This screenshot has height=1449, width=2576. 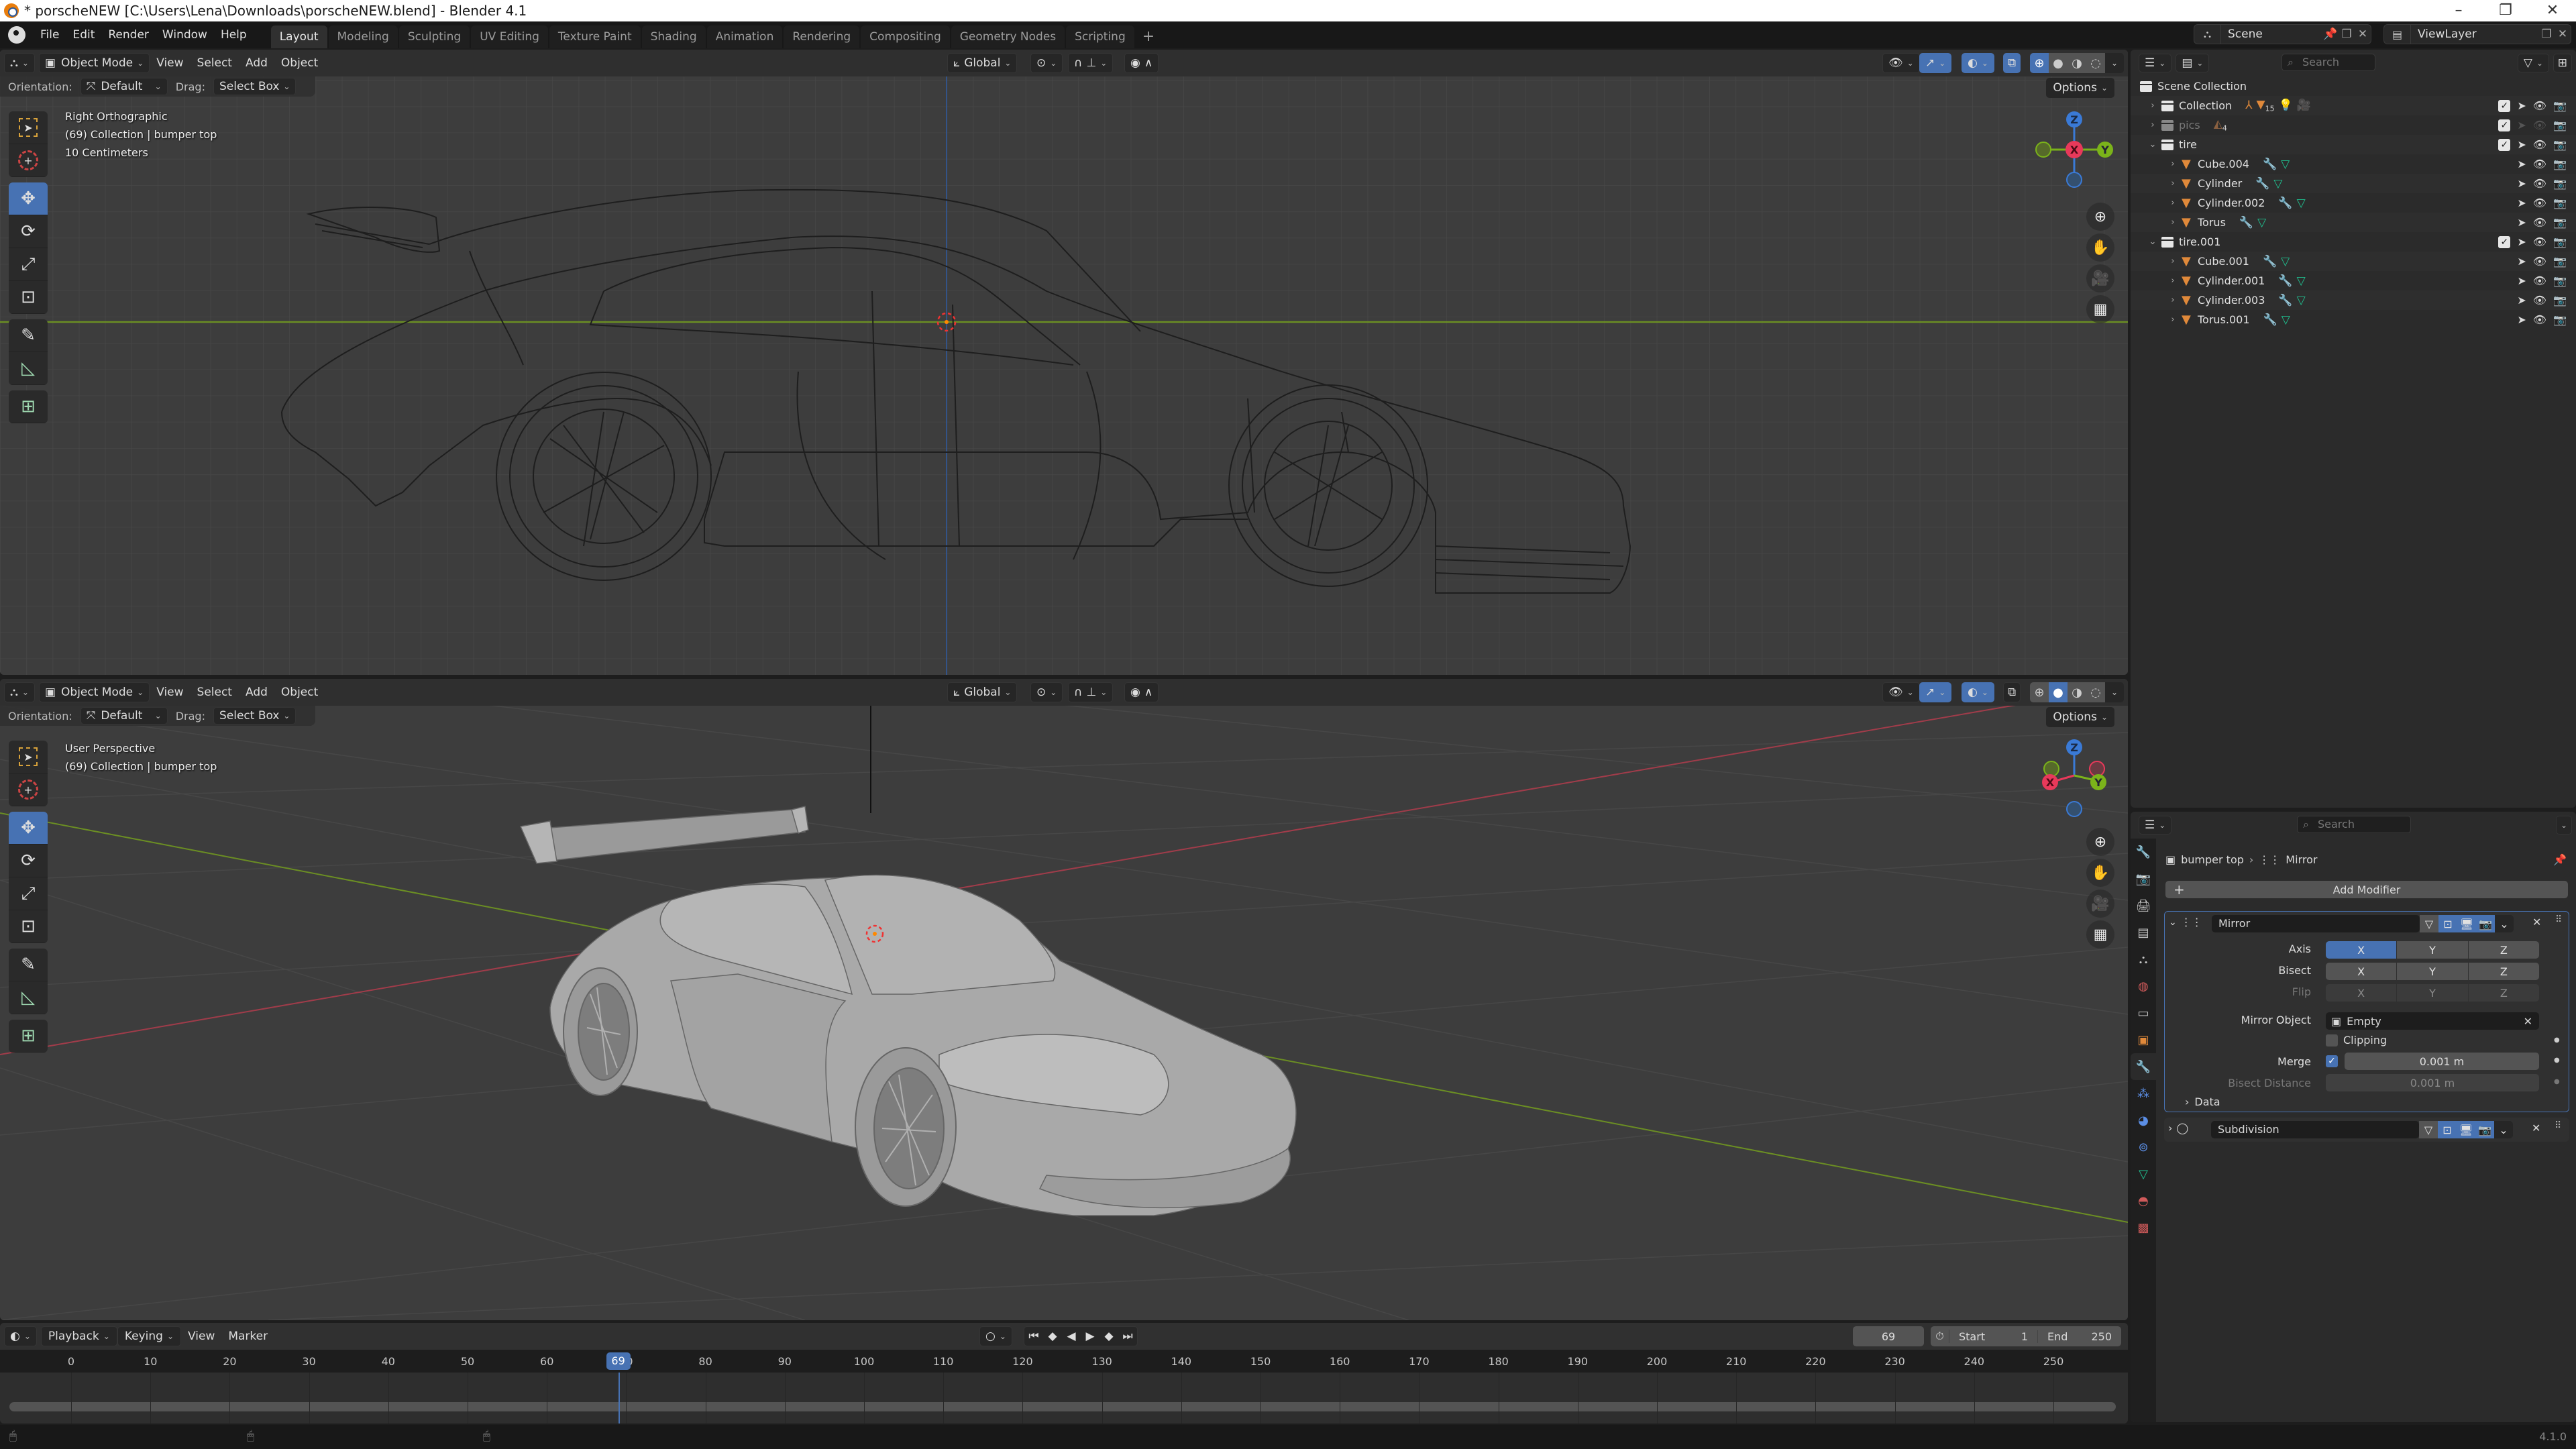 I want to click on playhead-line, so click(x=619, y=1398).